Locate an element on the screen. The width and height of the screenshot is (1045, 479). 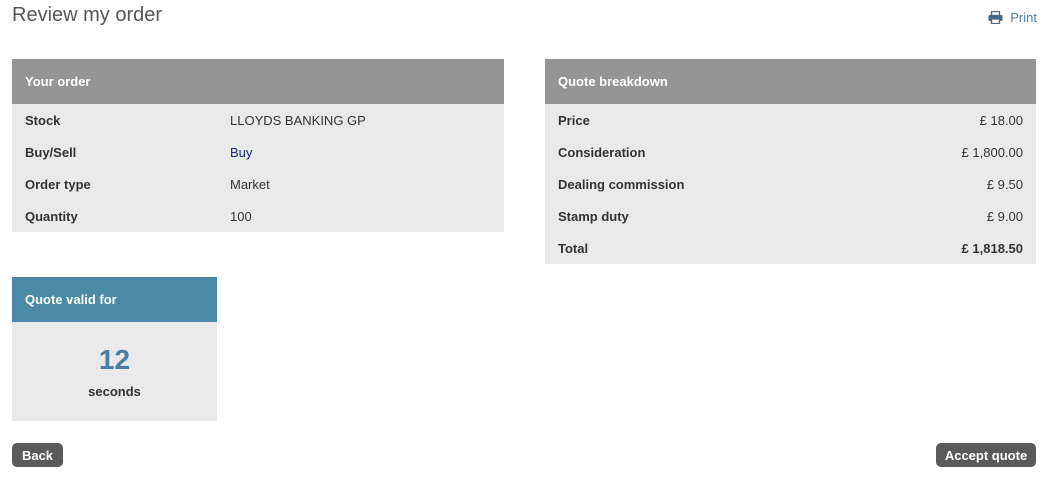
back-button: Back is located at coordinates (37, 455).